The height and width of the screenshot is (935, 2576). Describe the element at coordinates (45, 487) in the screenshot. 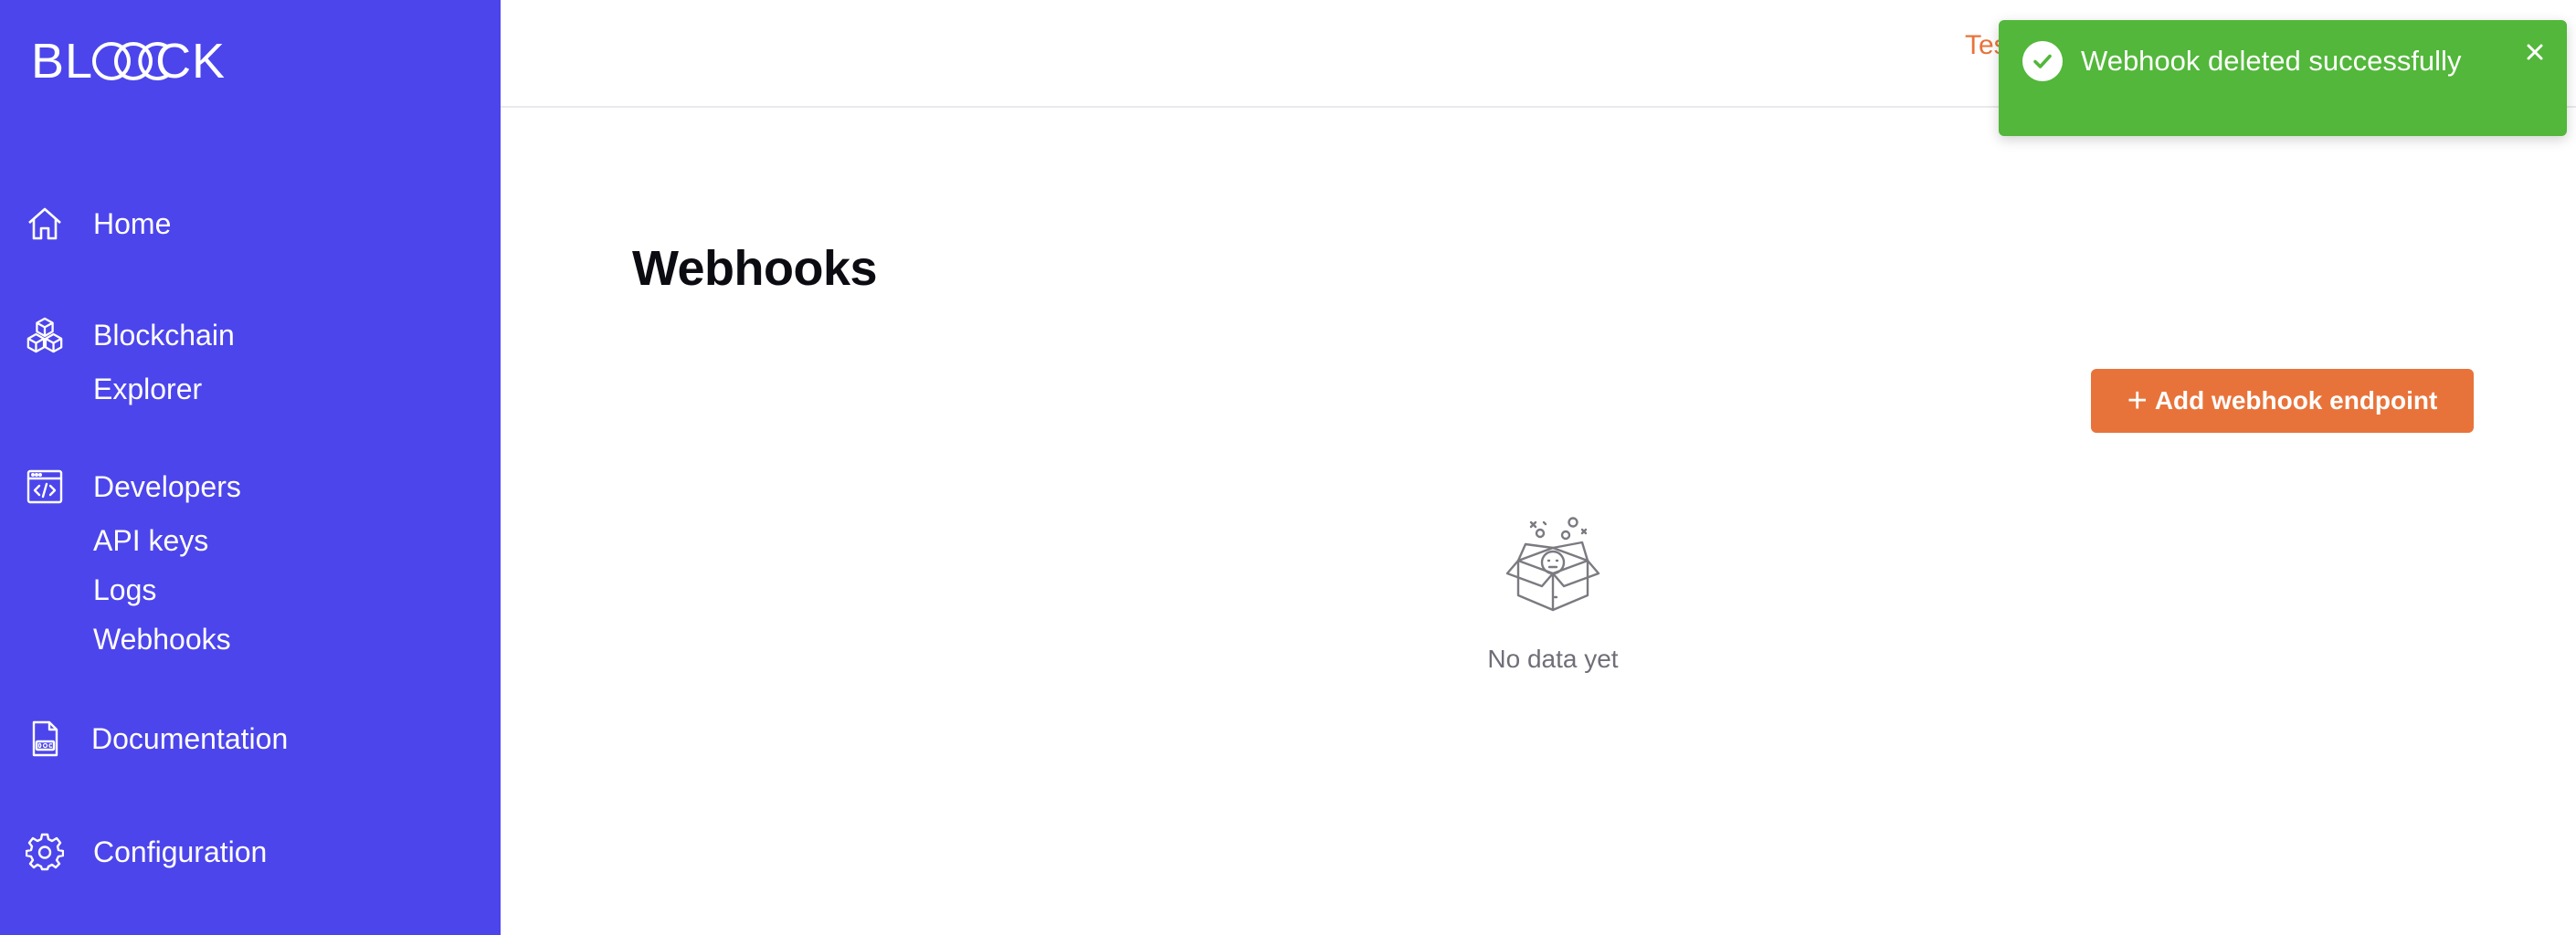

I see `code-window-icon` at that location.